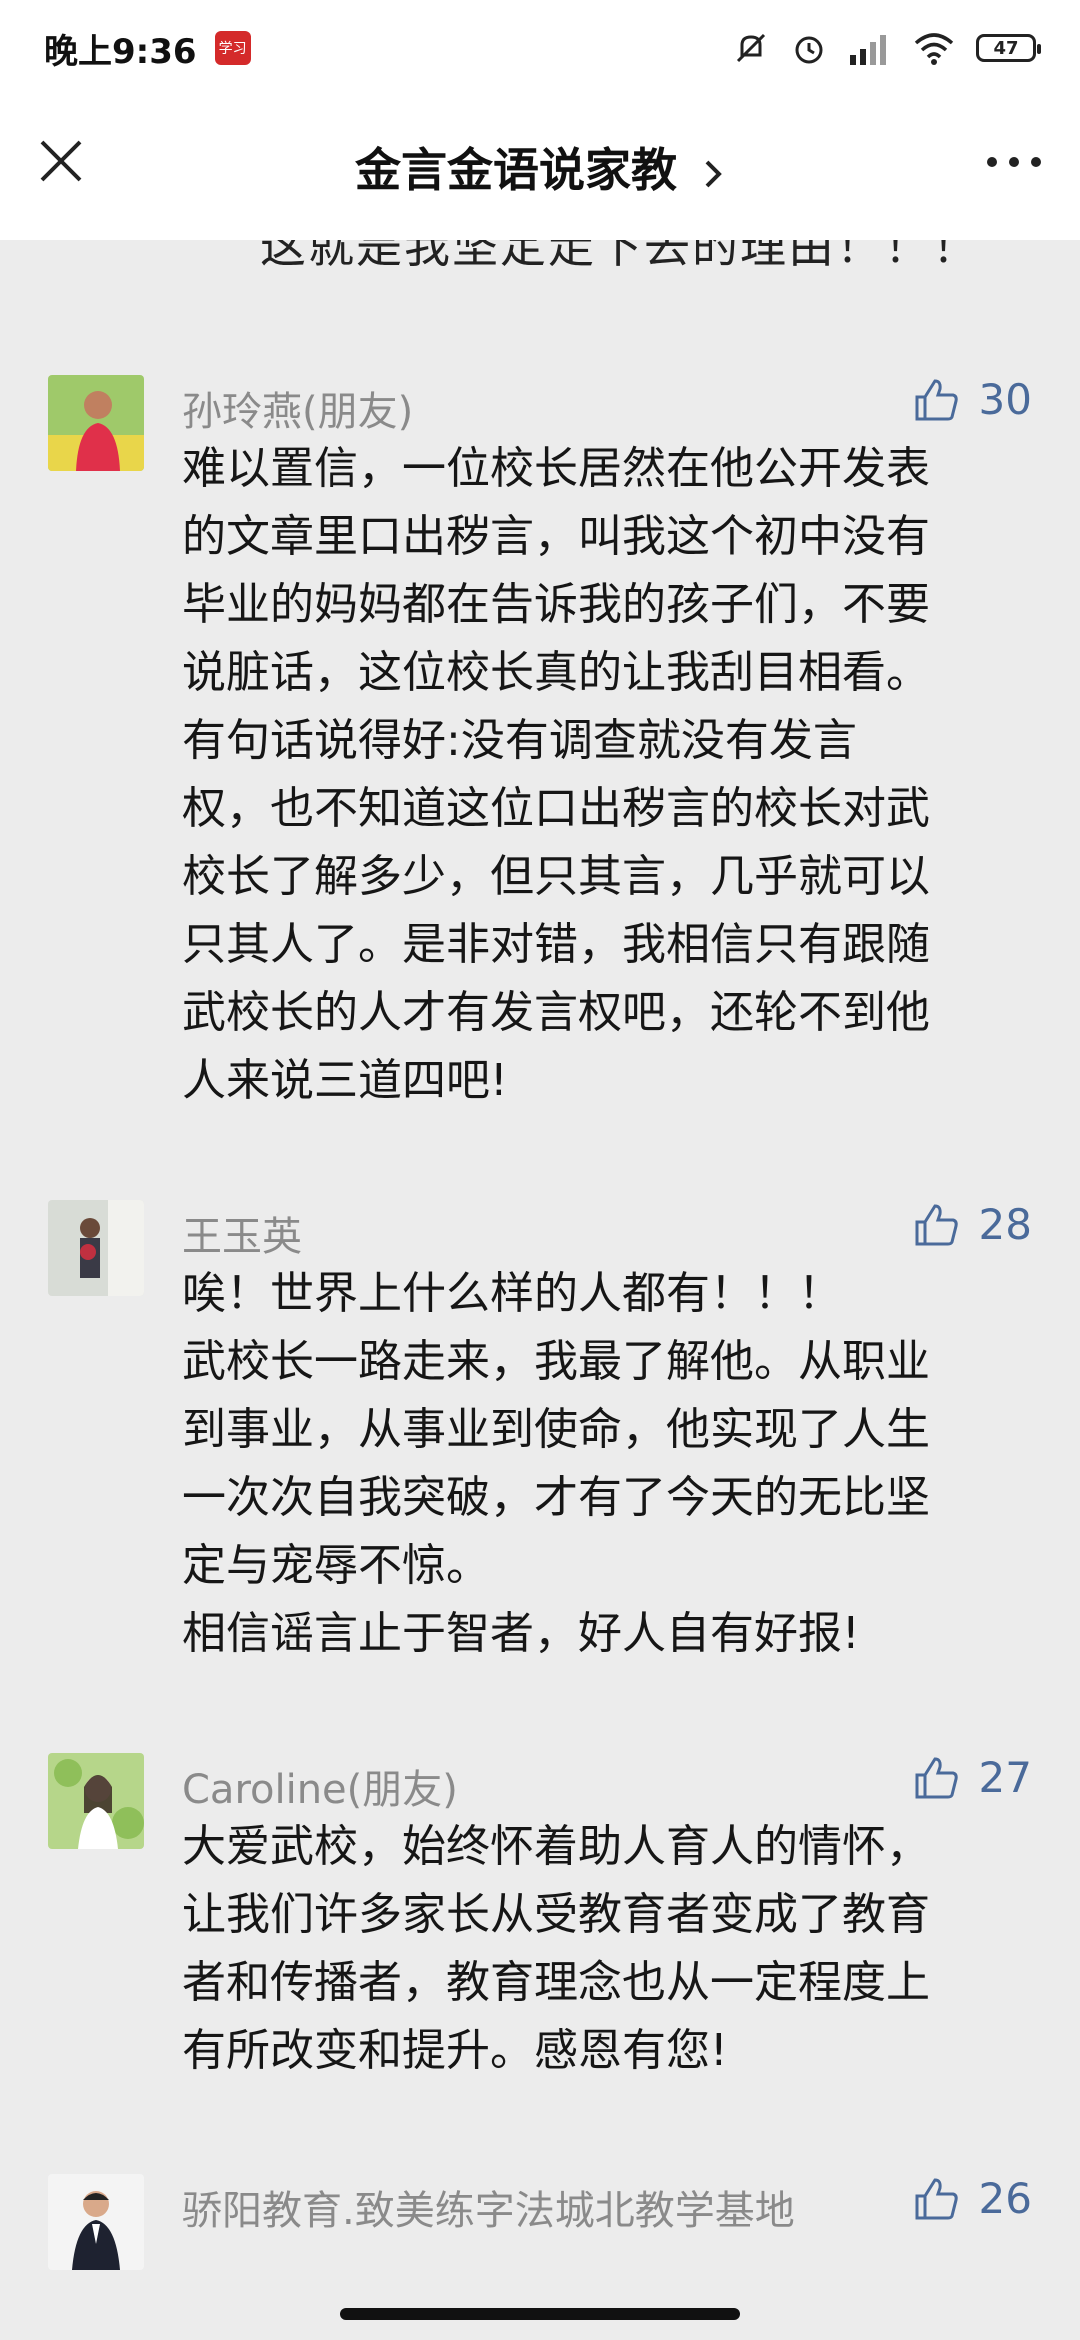 The width and height of the screenshot is (1080, 2340). I want to click on like-count: 26, so click(1005, 2198).